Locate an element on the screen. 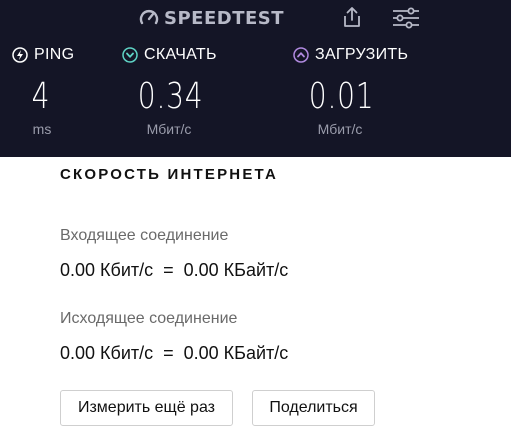 The image size is (511, 432). metric-upload-header: ЗАГРУЗИТЬ is located at coordinates (350, 55).